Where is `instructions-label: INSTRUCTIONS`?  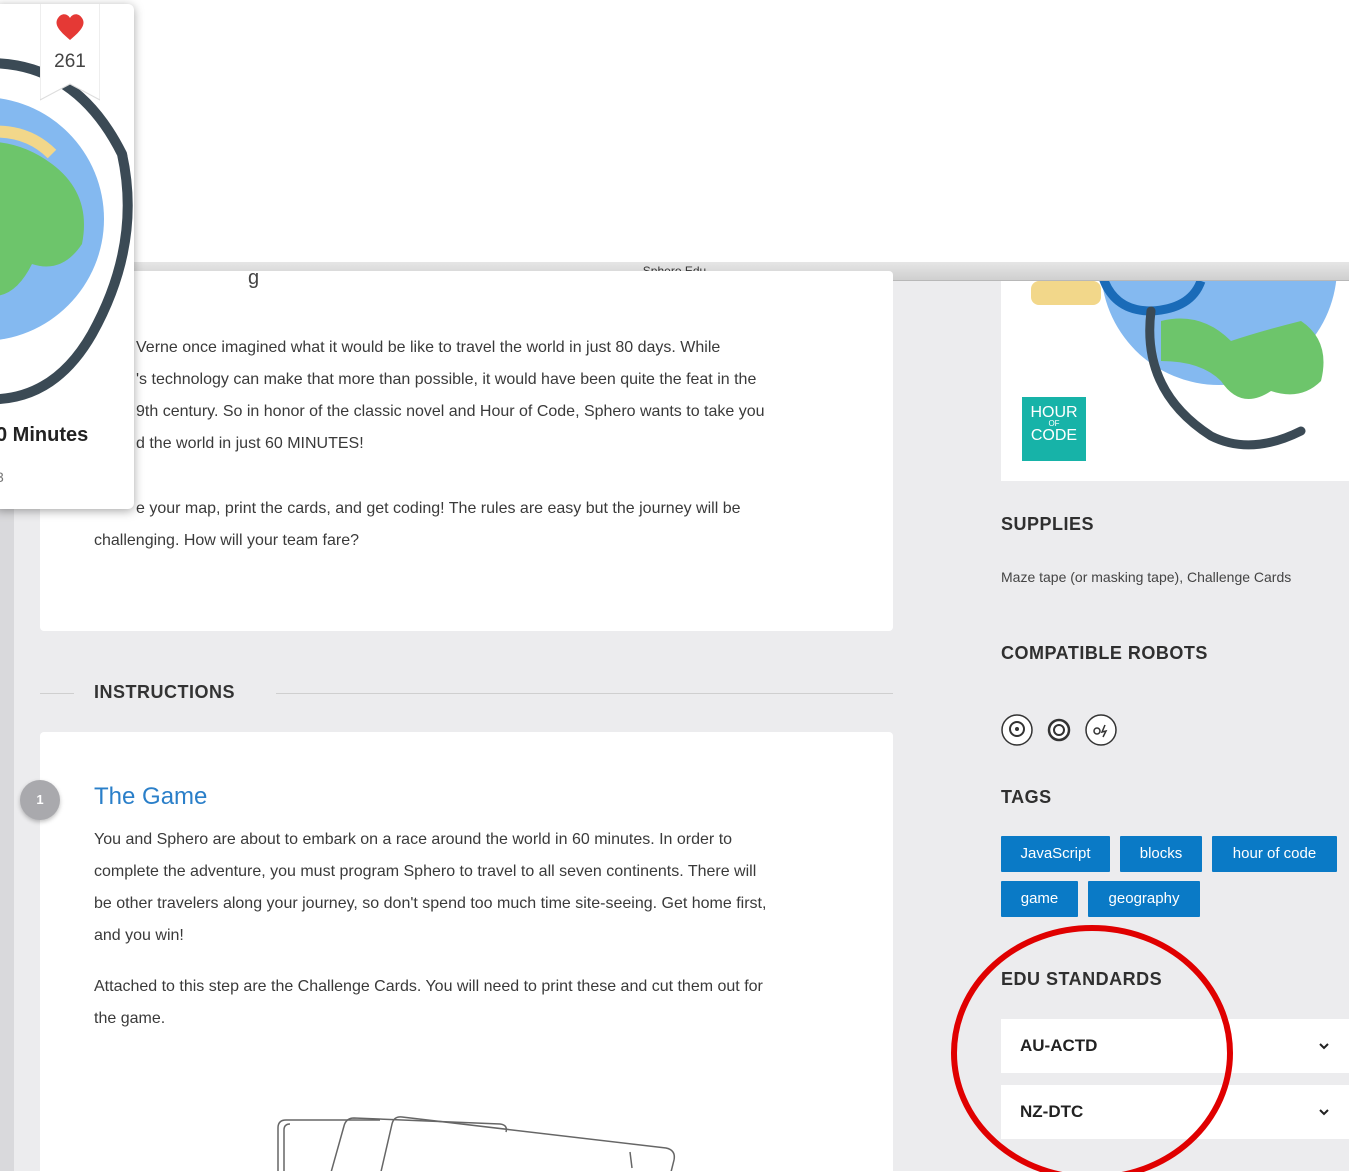
instructions-label: INSTRUCTIONS is located at coordinates (164, 692).